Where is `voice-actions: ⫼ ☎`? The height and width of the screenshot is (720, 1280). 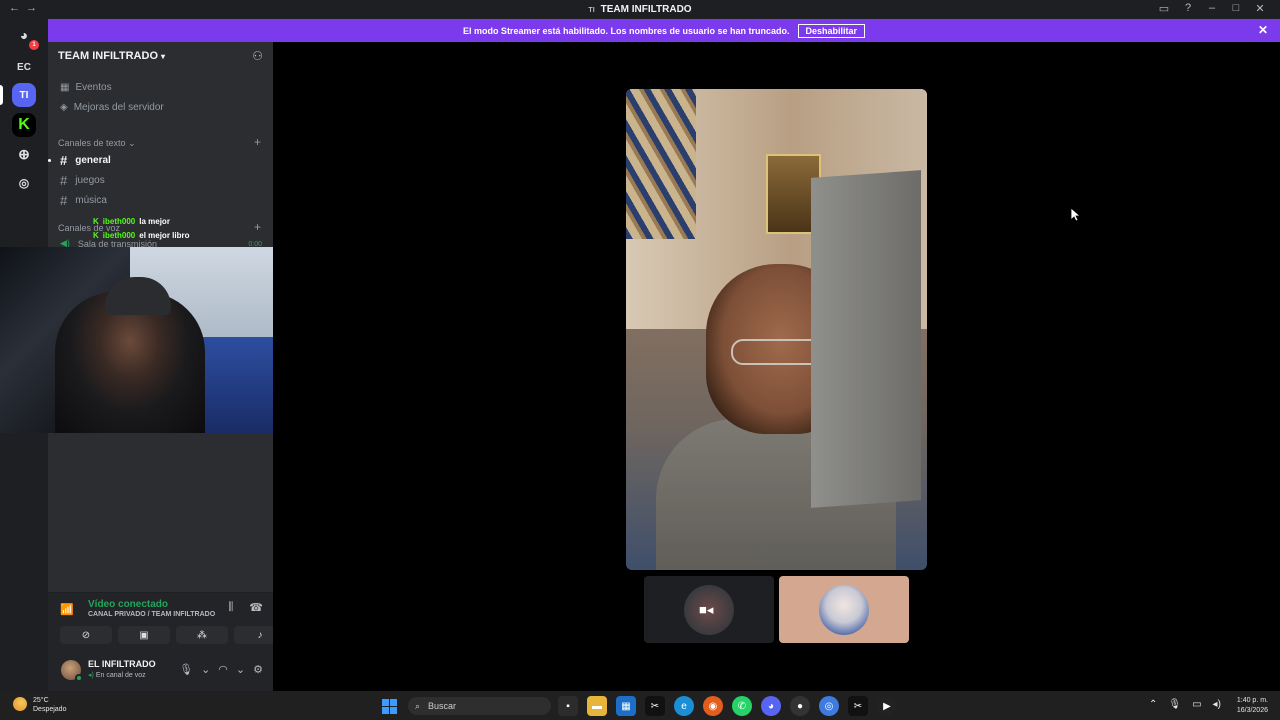 voice-actions: ⫼ ☎ is located at coordinates (245, 607).